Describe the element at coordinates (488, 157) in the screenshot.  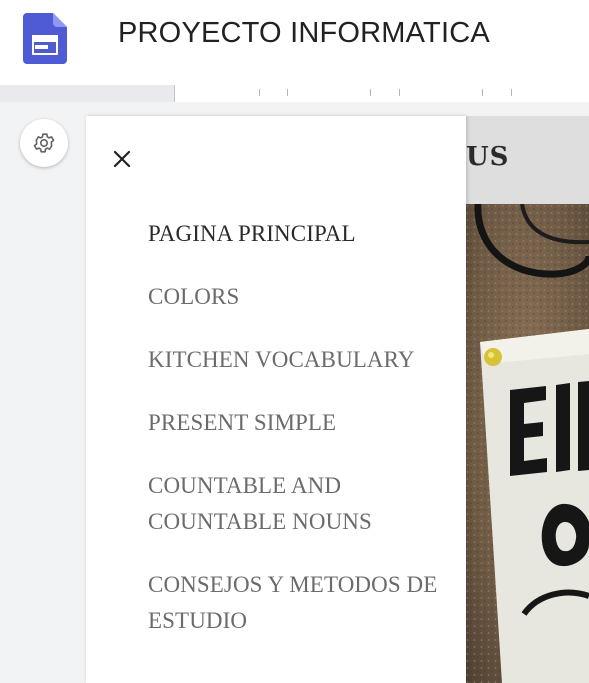
I see `site-header-title: US` at that location.